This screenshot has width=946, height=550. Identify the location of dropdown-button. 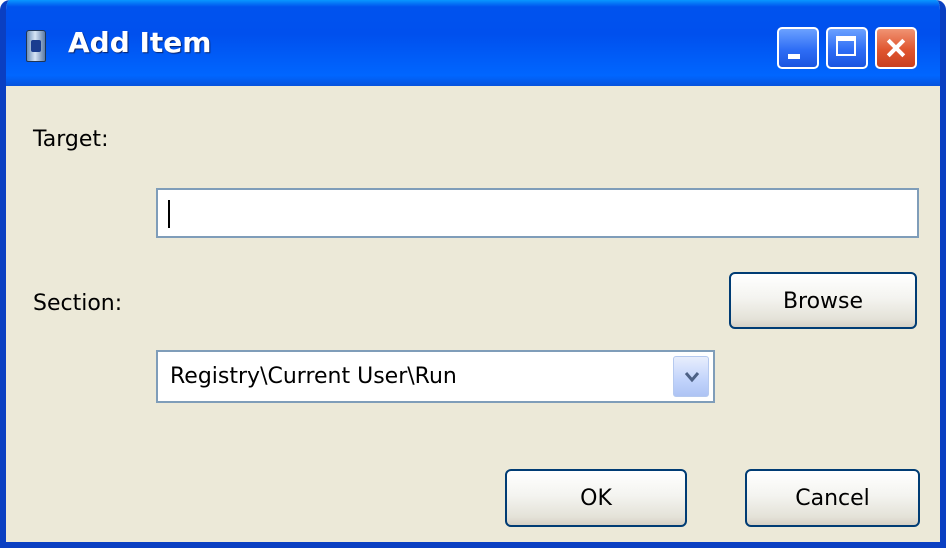
(691, 376).